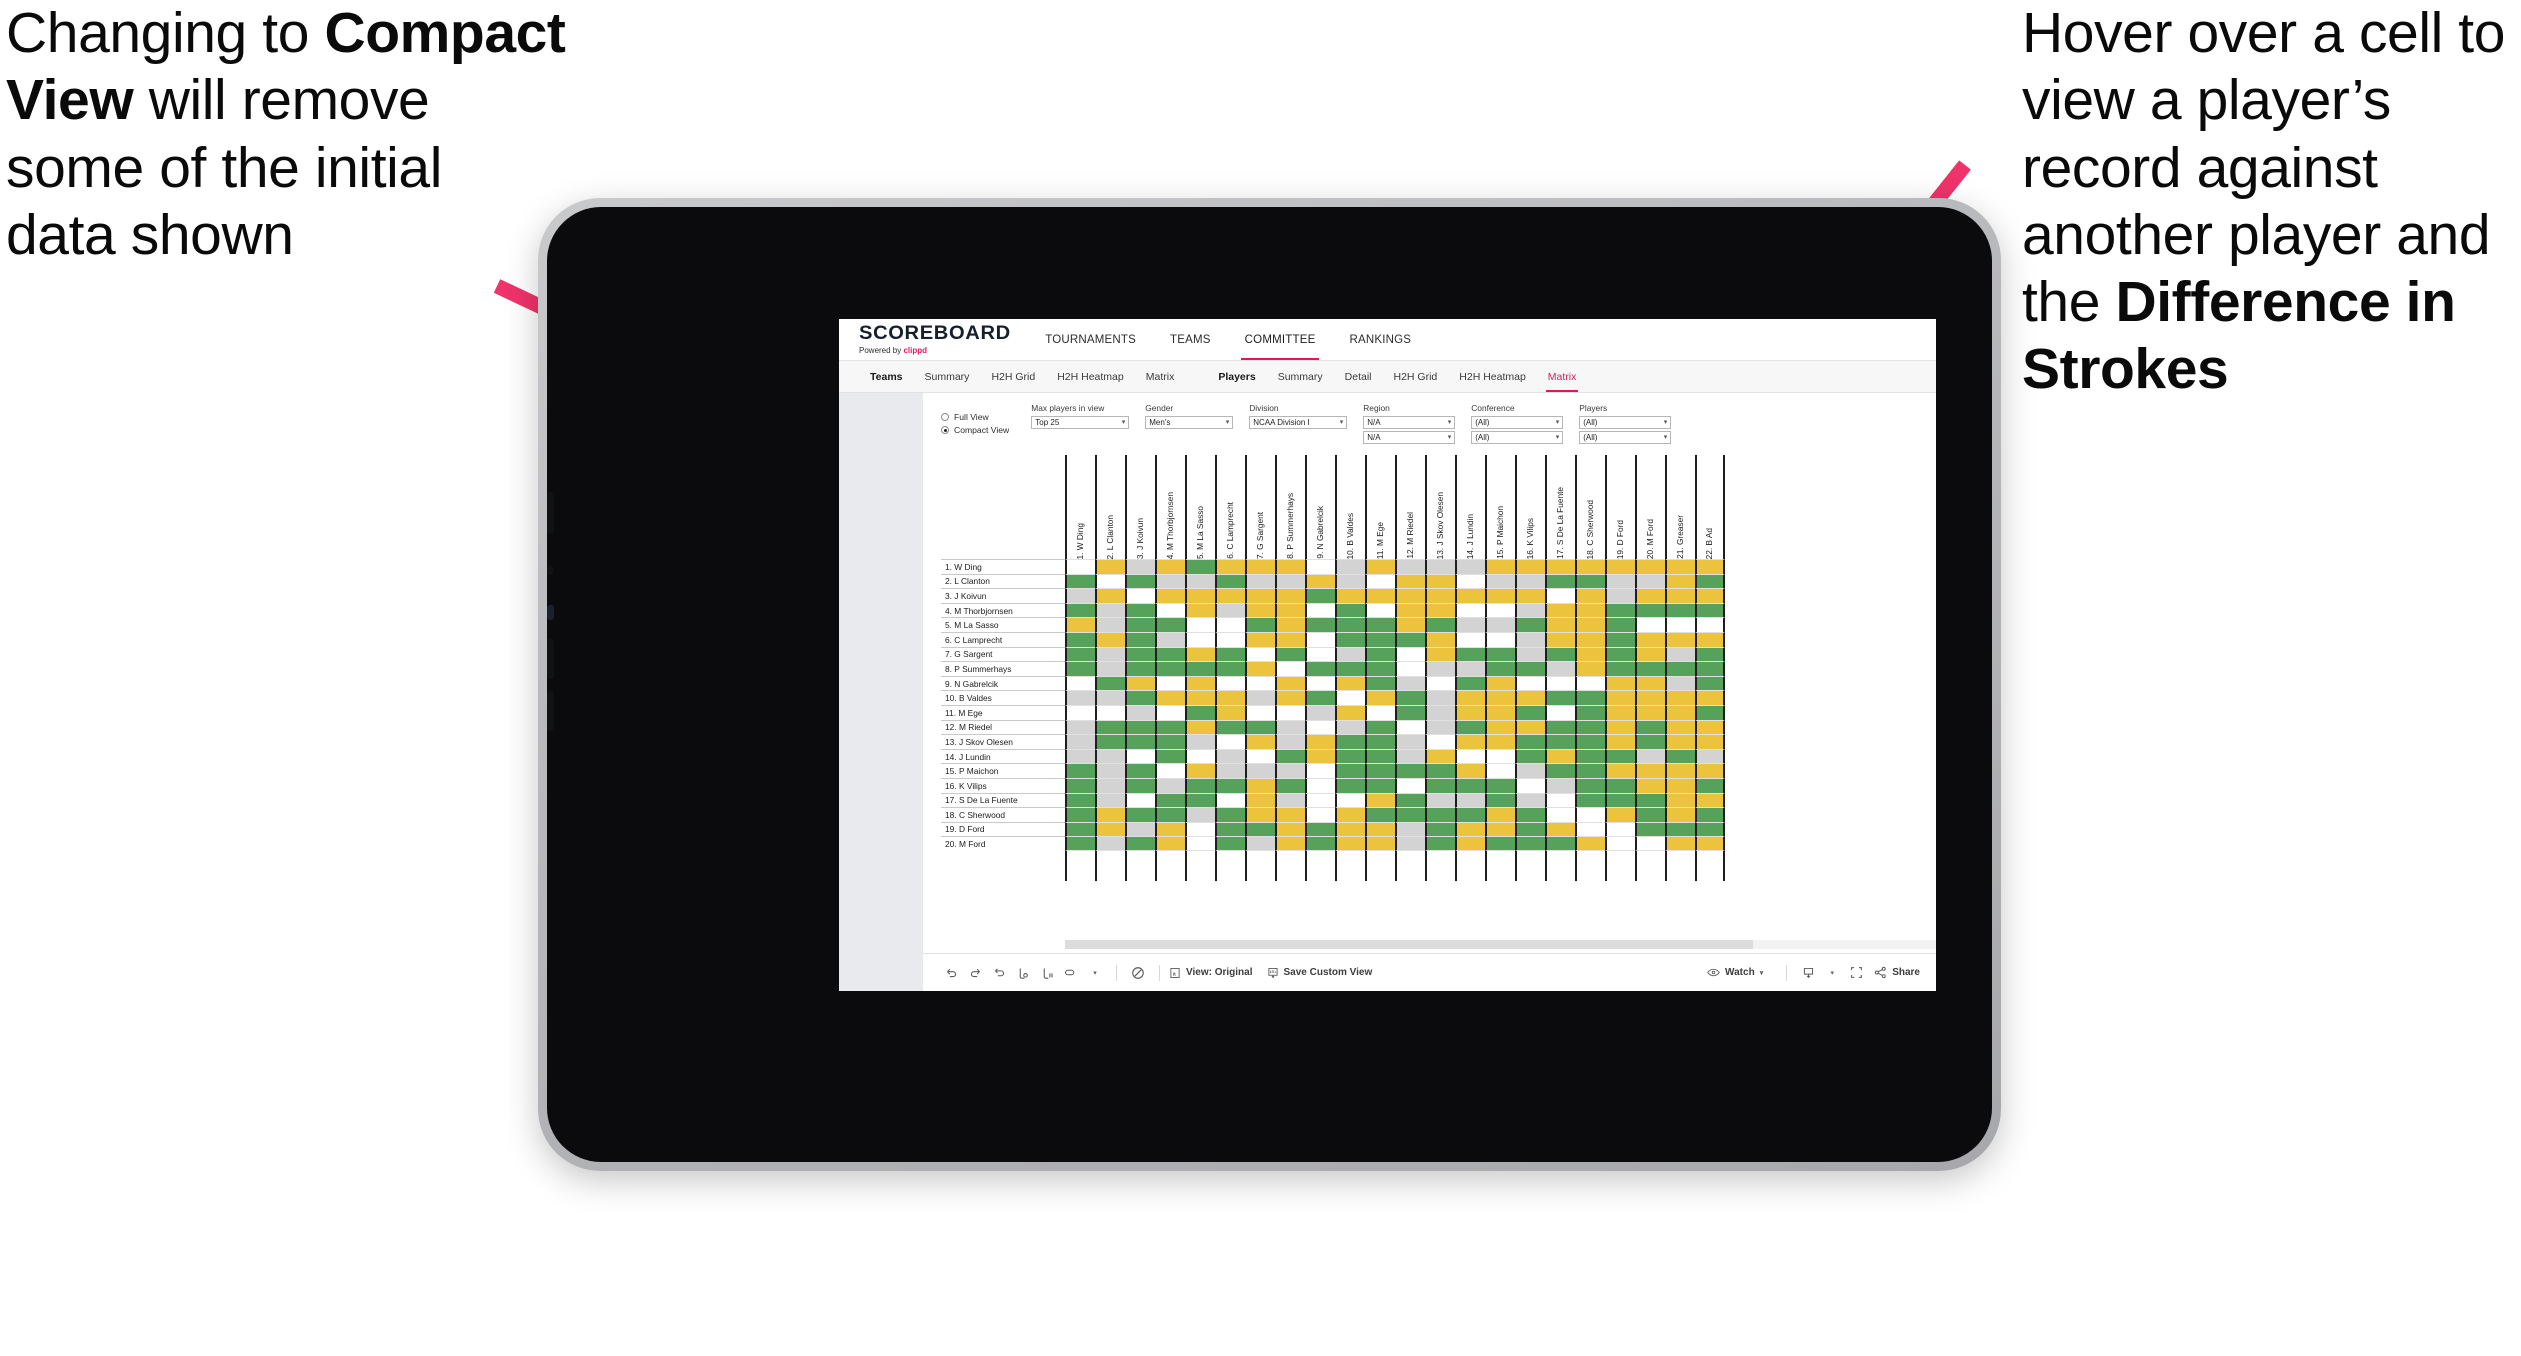  What do you see at coordinates (1409, 437) in the screenshot?
I see `filter-region-select-2: N/A ▾` at bounding box center [1409, 437].